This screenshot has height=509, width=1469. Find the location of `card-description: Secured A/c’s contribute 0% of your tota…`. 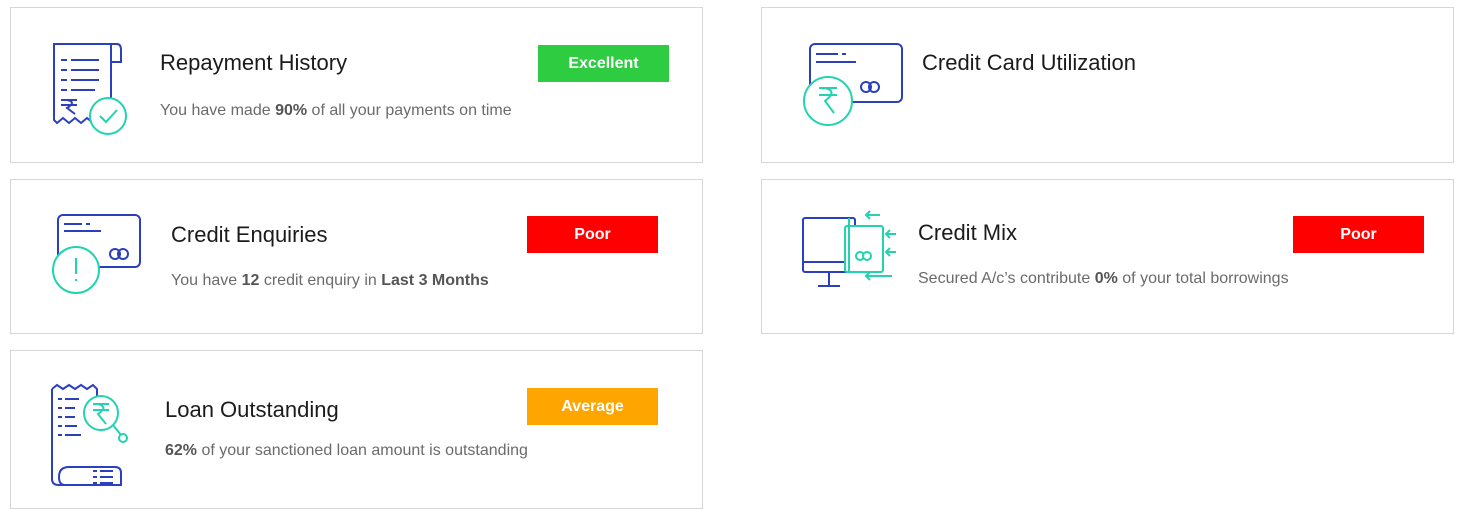

card-description: Secured A/c’s contribute 0% of your tota… is located at coordinates (1103, 279).